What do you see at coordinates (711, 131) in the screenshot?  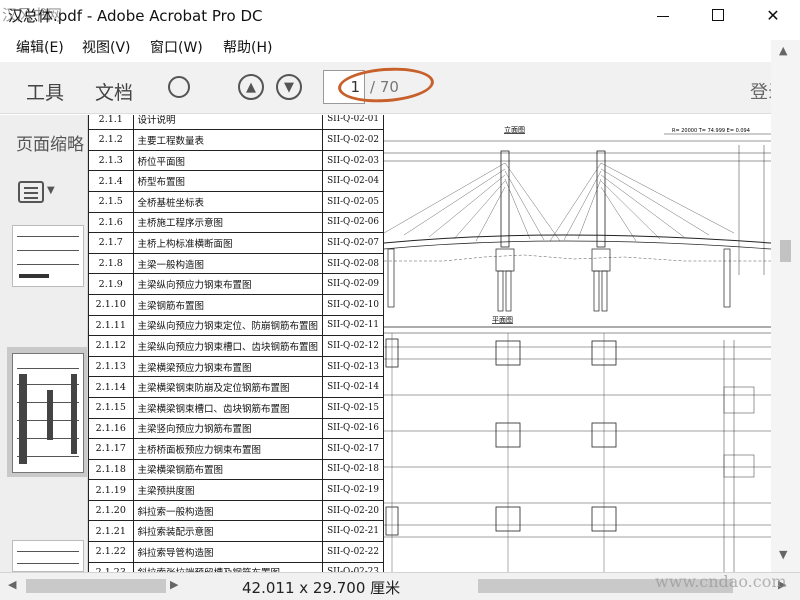 I see `curve-parameters: R= 20000 T= 74.999 E= 0.094` at bounding box center [711, 131].